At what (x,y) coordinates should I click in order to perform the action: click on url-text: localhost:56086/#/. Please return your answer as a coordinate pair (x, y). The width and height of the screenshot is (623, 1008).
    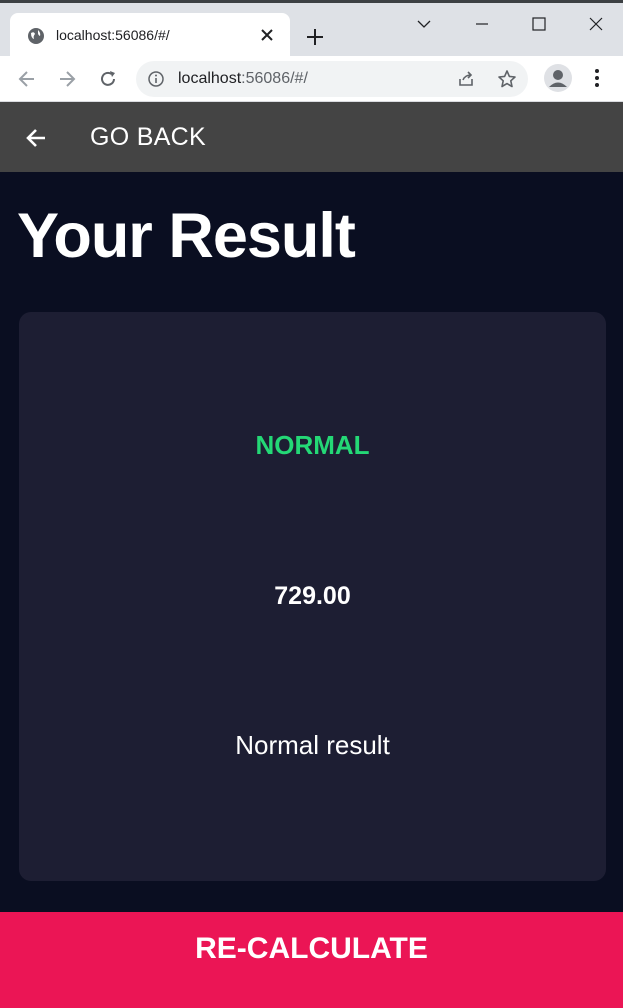
    Looking at the image, I should click on (243, 79).